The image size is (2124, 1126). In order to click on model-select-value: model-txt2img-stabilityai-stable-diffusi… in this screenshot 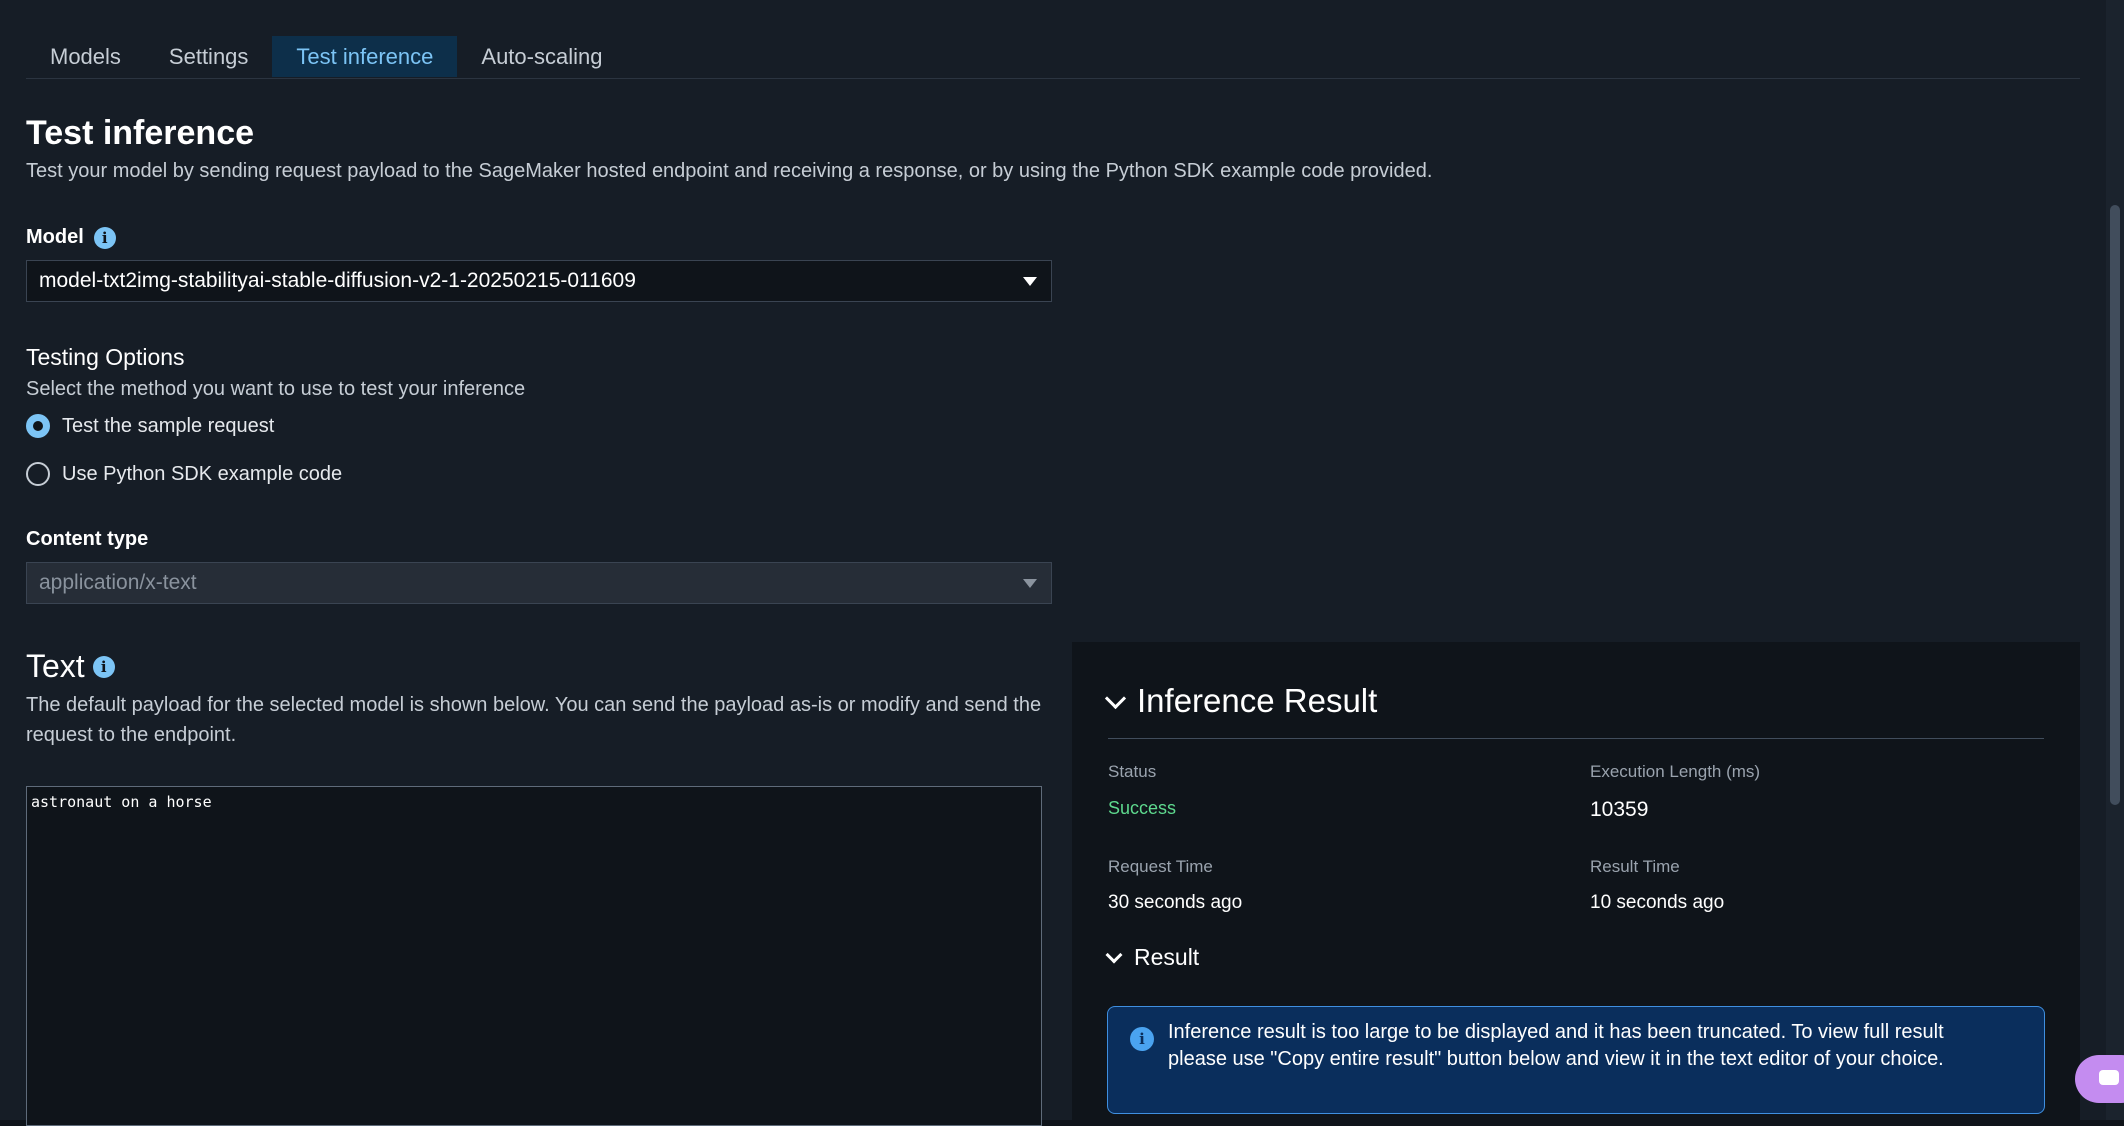, I will do `click(337, 280)`.